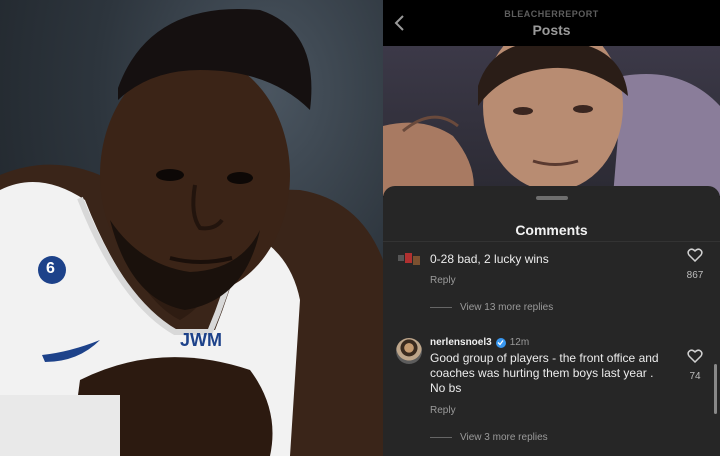  I want to click on view-replies-button: View 3 more replies, so click(489, 437).